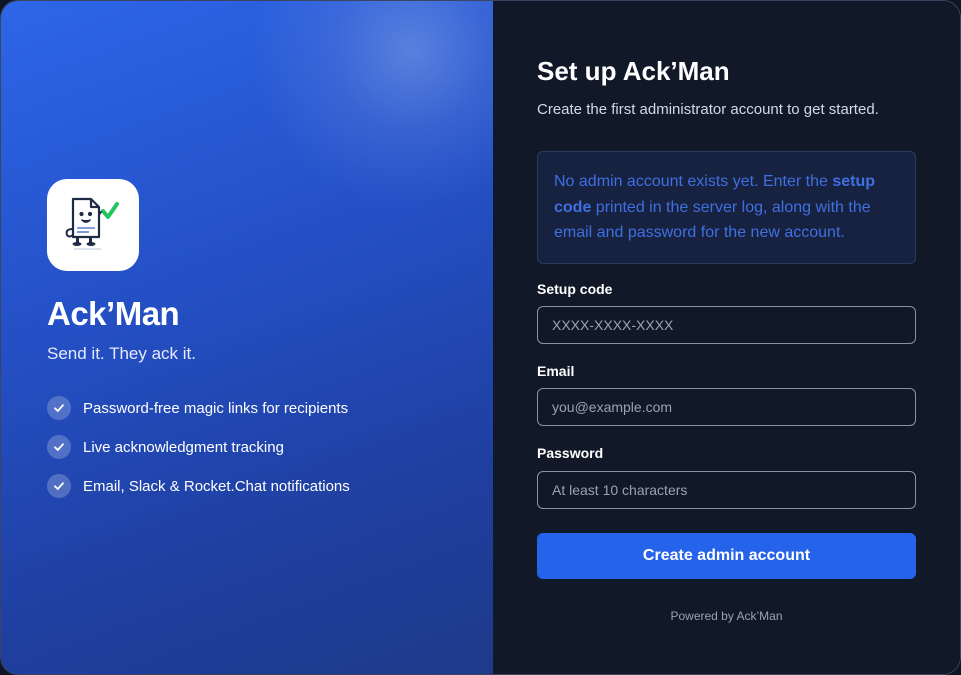  Describe the element at coordinates (113, 313) in the screenshot. I see `brand-name: Ack’Man` at that location.